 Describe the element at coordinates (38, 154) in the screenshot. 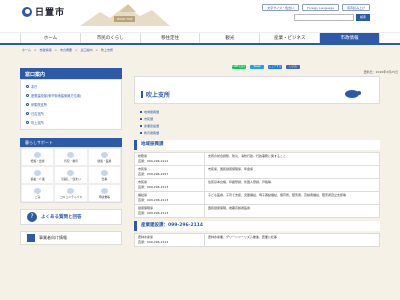

I see `pregnancy-icon` at that location.